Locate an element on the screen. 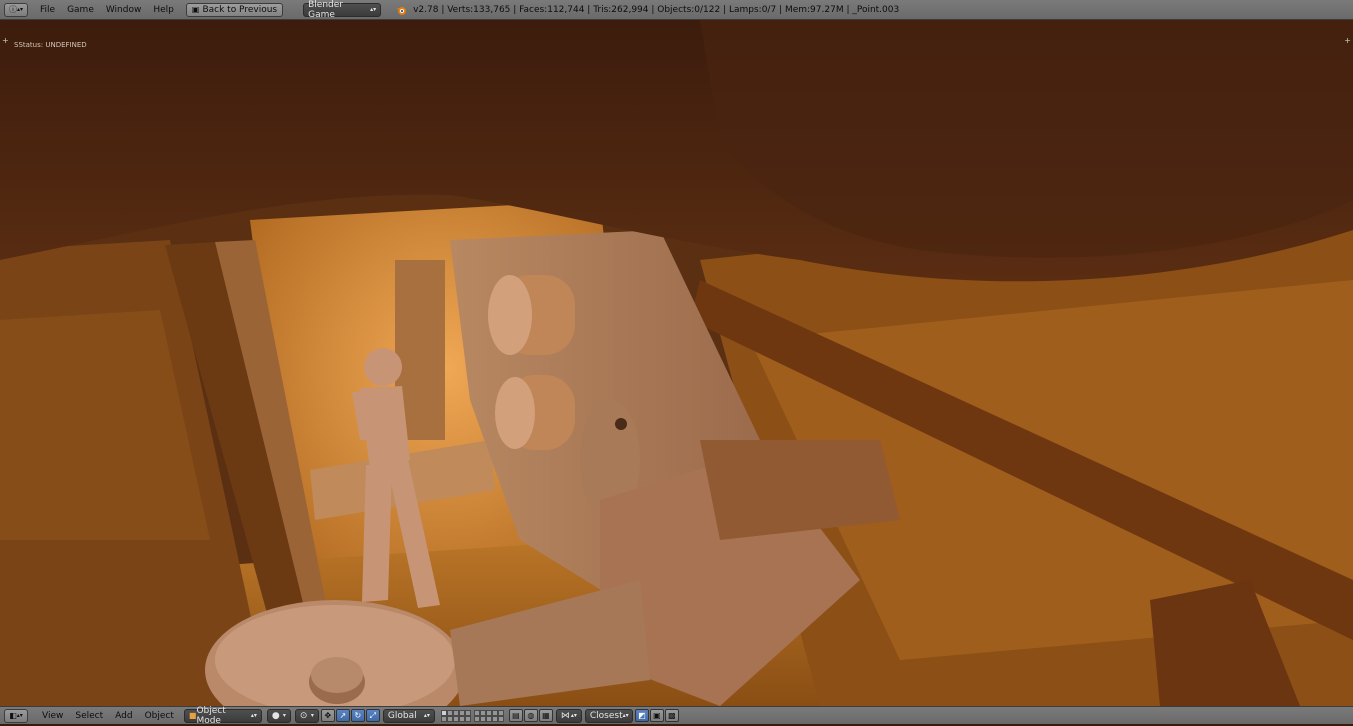  opengl-render-icon: ▣ is located at coordinates (656, 715).